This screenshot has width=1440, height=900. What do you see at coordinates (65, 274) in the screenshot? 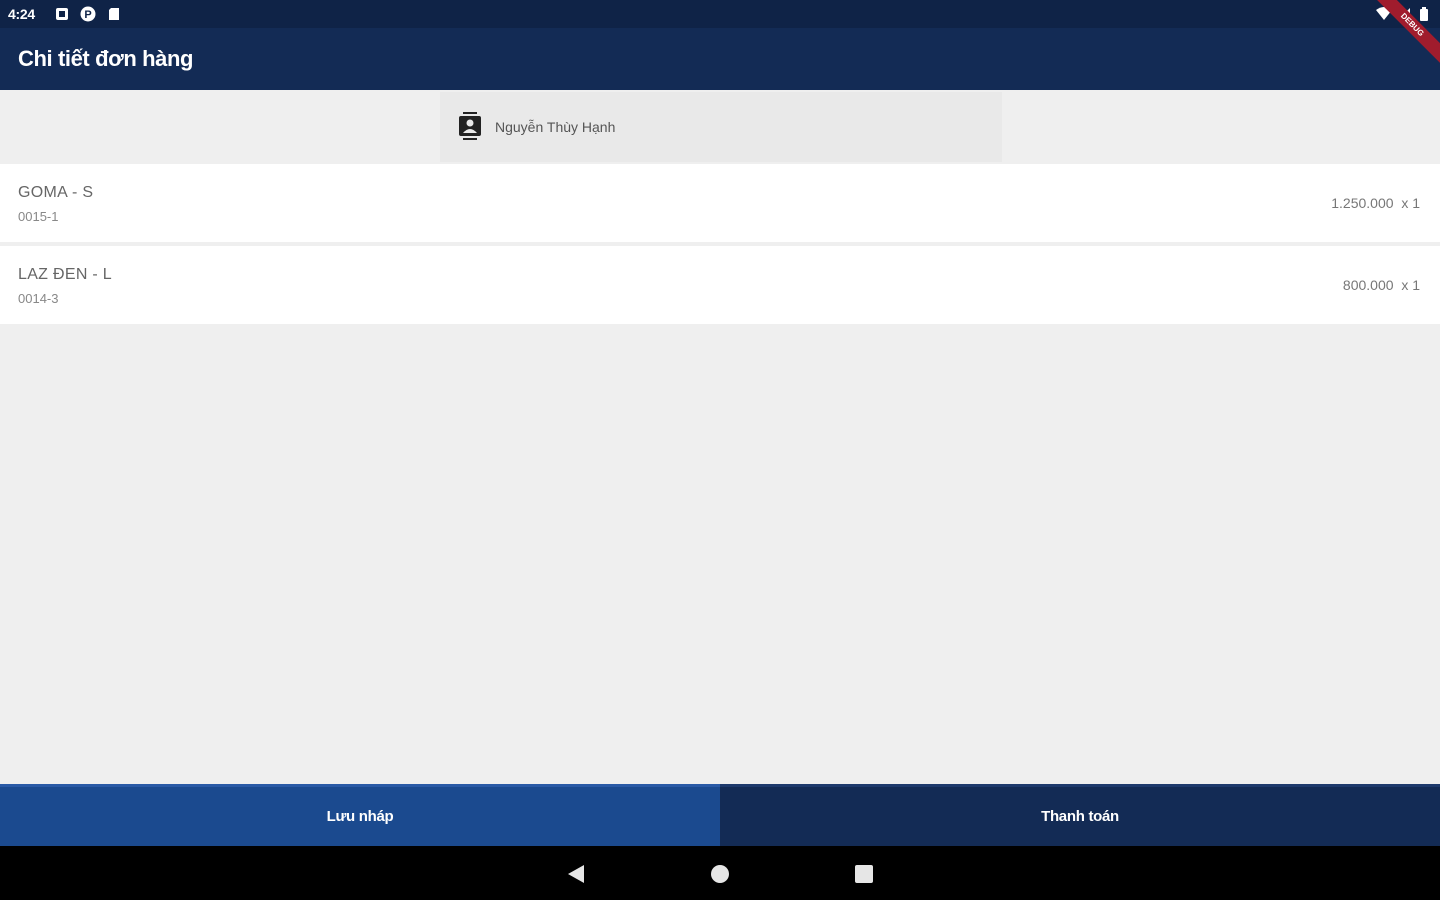
I see `item-name: LAZ ĐEN - L` at bounding box center [65, 274].